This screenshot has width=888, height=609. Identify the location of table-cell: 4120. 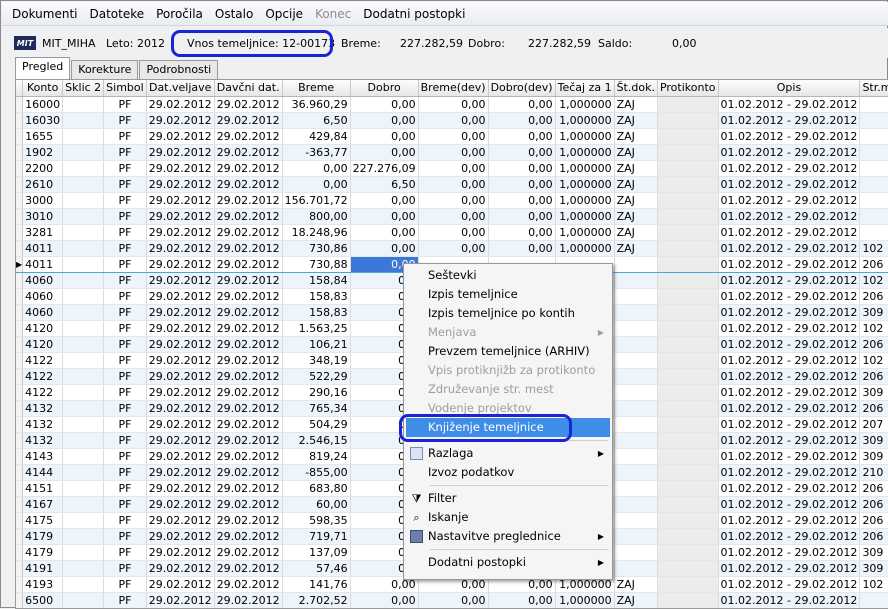
(43, 344).